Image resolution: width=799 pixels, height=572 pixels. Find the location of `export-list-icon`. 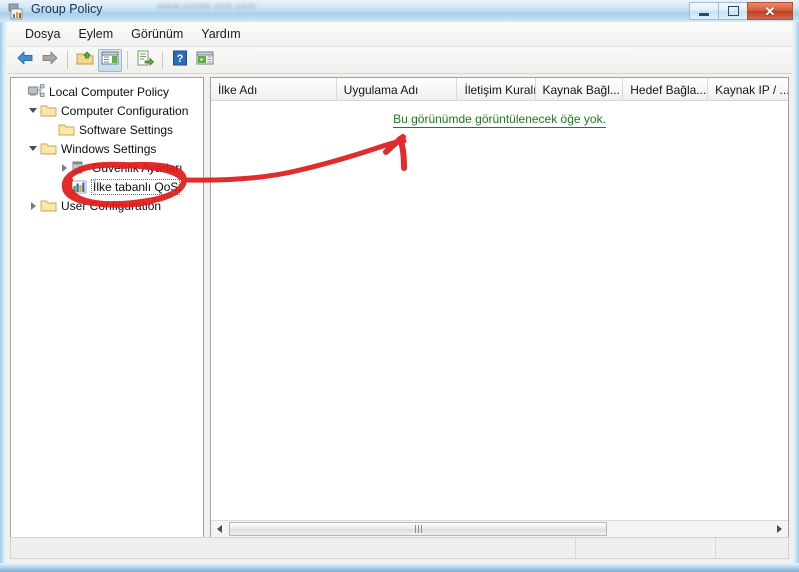

export-list-icon is located at coordinates (145, 60).